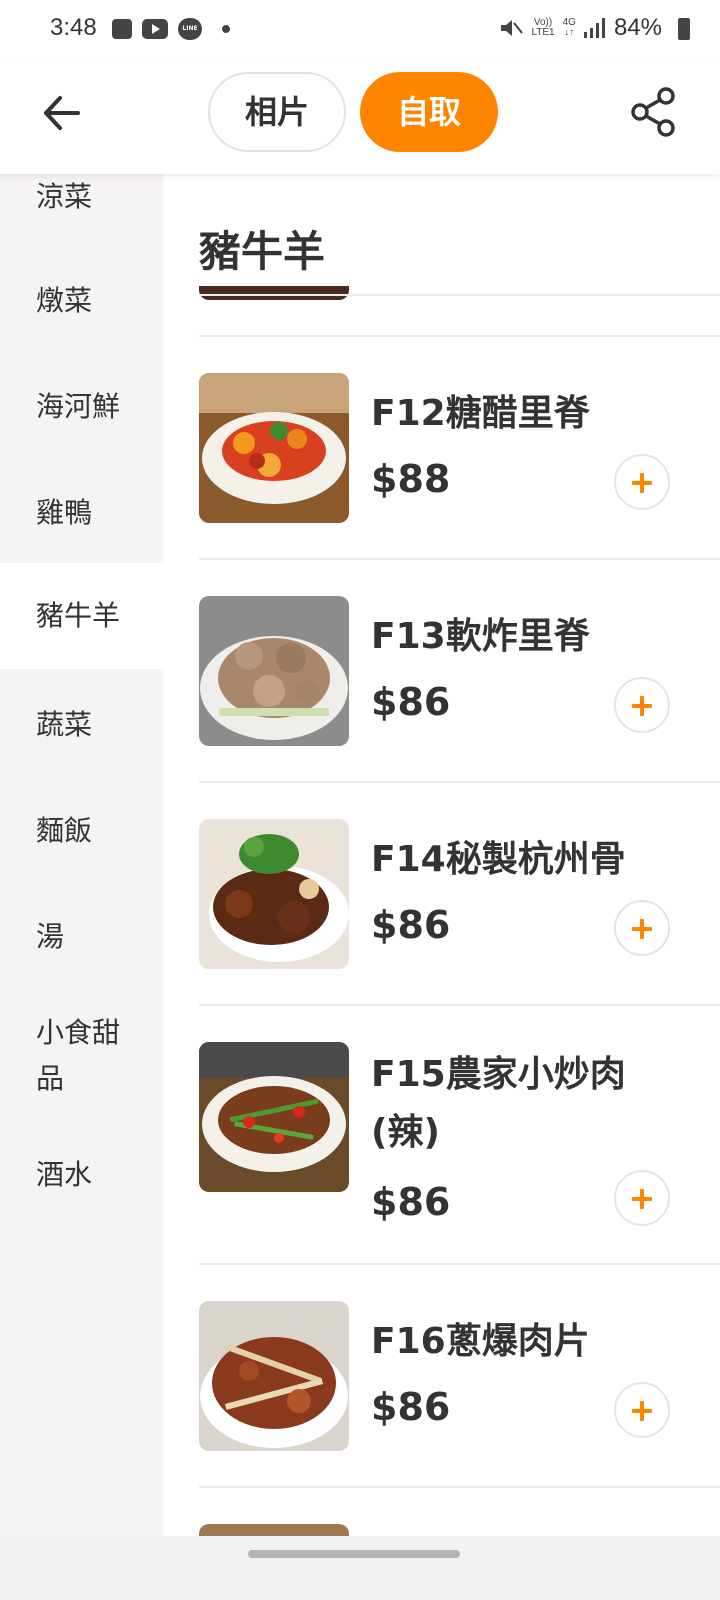  What do you see at coordinates (459, 1376) in the screenshot?
I see `list-item: F16蔥爆肉片 $86` at bounding box center [459, 1376].